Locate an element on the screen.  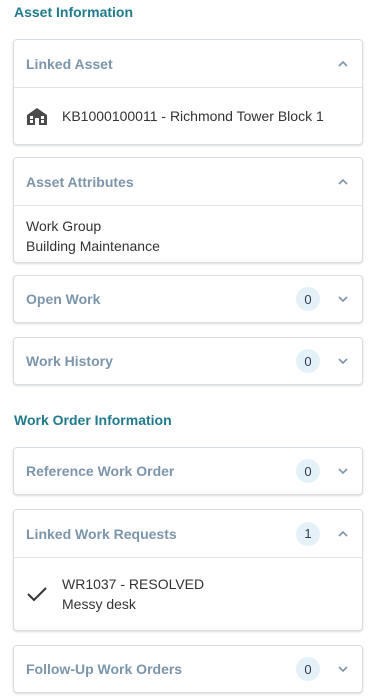
linked-work-requests-header: Linked Work Requests 1 is located at coordinates (188, 534).